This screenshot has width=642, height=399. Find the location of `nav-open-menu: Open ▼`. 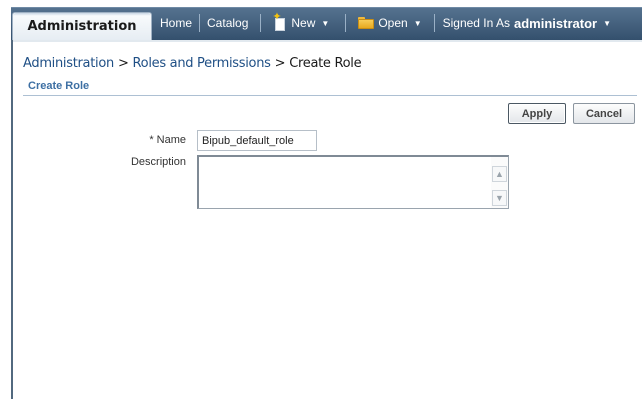

nav-open-menu: Open ▼ is located at coordinates (389, 23).